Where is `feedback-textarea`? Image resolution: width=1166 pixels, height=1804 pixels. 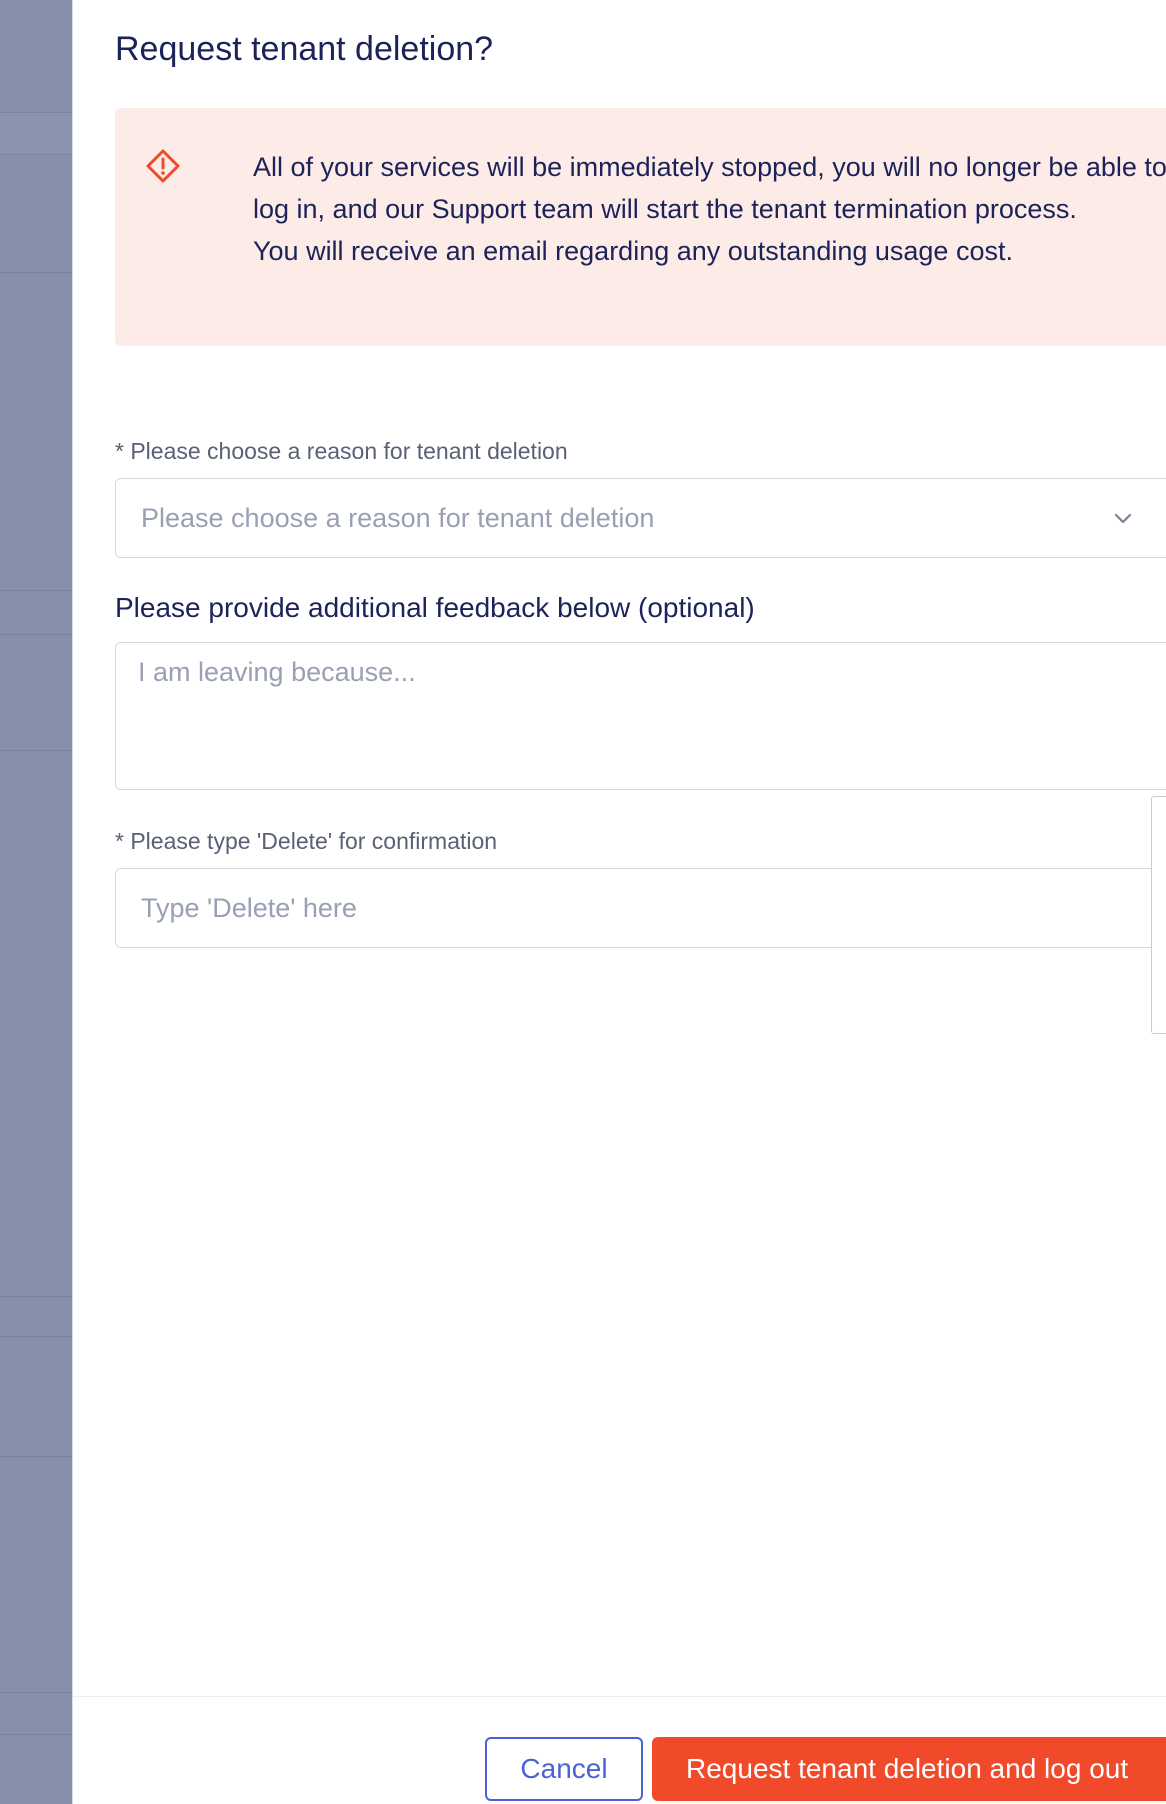
feedback-textarea is located at coordinates (640, 716).